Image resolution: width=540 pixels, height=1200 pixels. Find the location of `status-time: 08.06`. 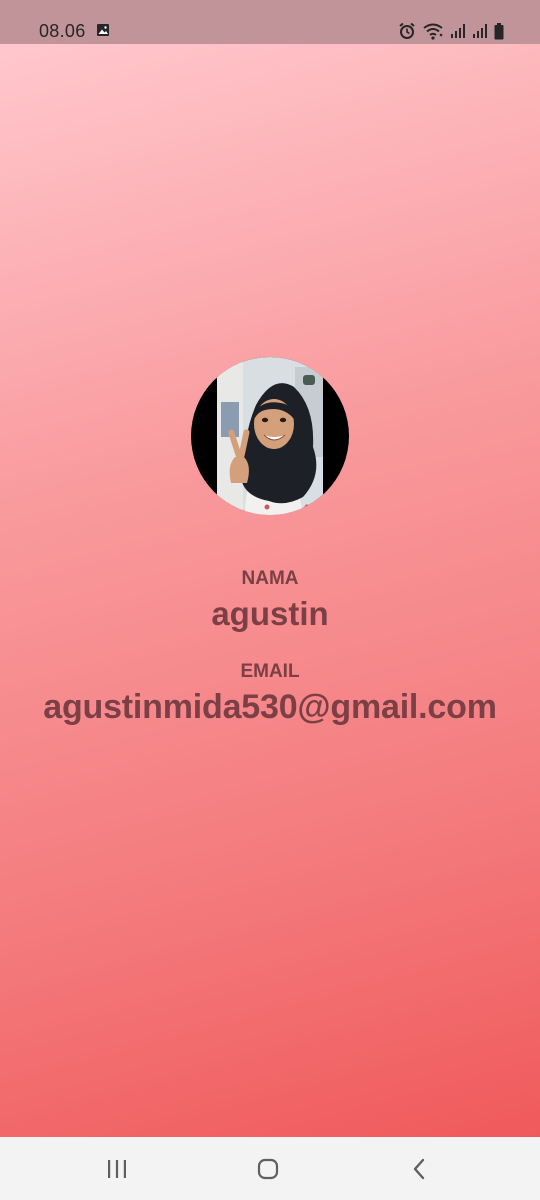

status-time: 08.06 is located at coordinates (62, 31).